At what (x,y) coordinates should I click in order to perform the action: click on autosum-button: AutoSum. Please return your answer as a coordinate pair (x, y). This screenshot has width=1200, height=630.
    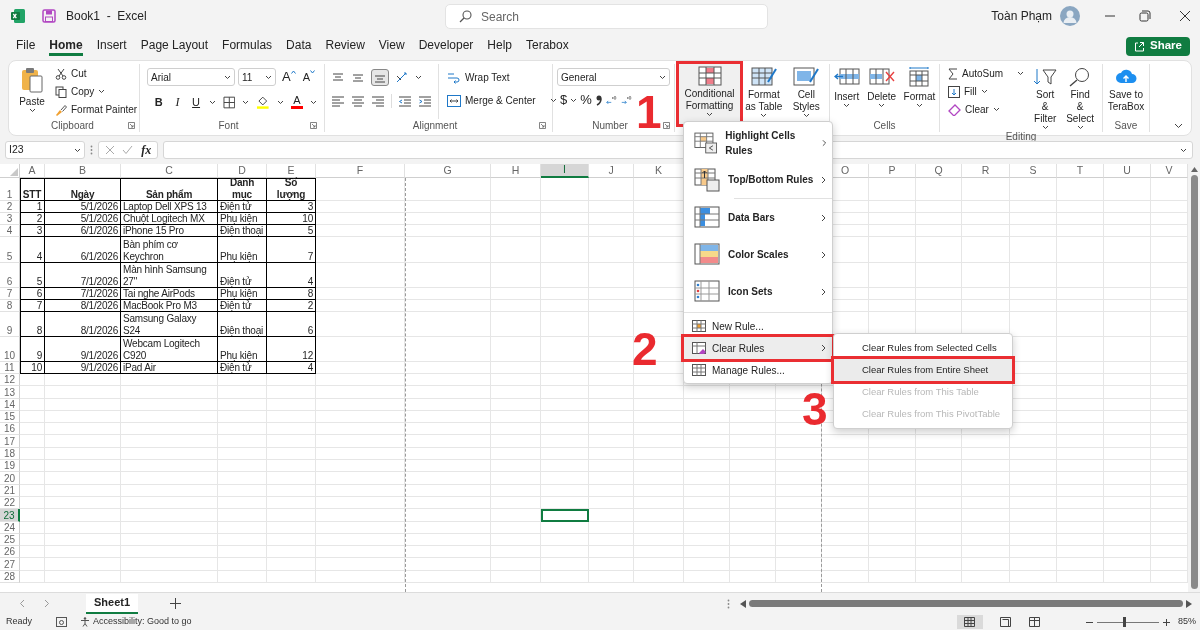
    Looking at the image, I should click on (986, 73).